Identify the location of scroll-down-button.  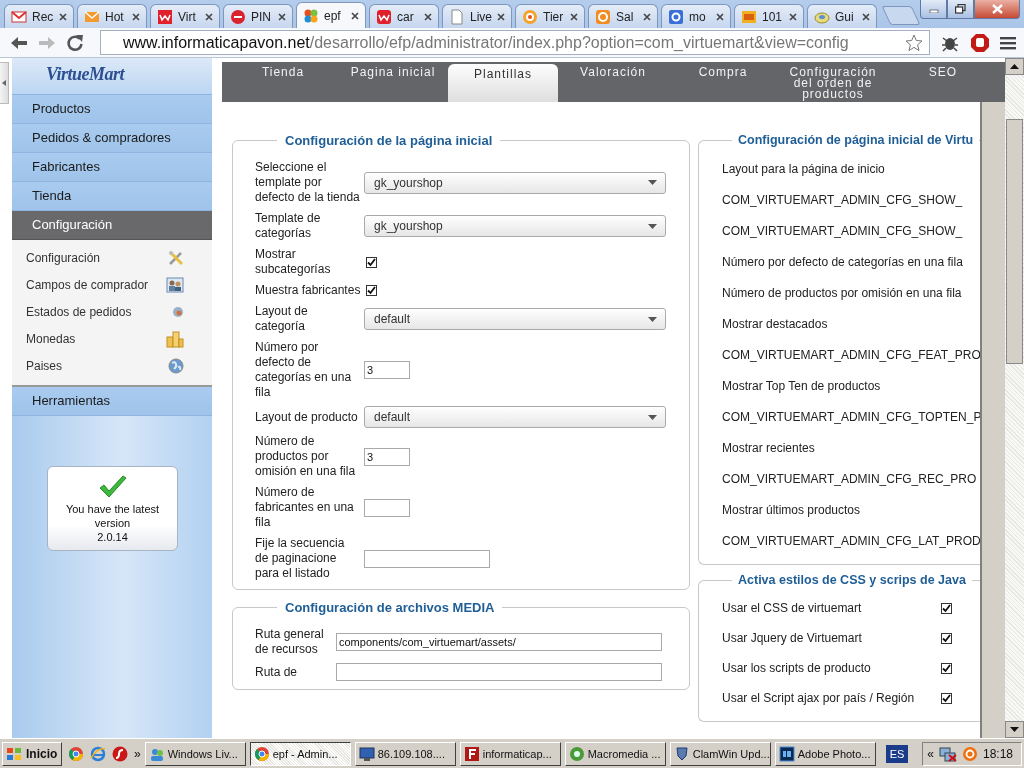
(1014, 729).